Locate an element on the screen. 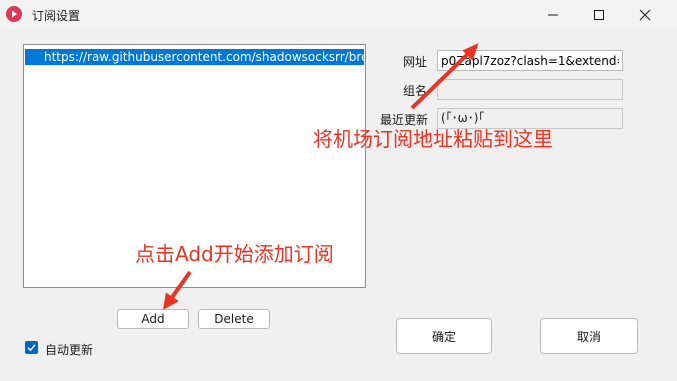 The width and height of the screenshot is (677, 381). add-hint-arrow is located at coordinates (177, 290).